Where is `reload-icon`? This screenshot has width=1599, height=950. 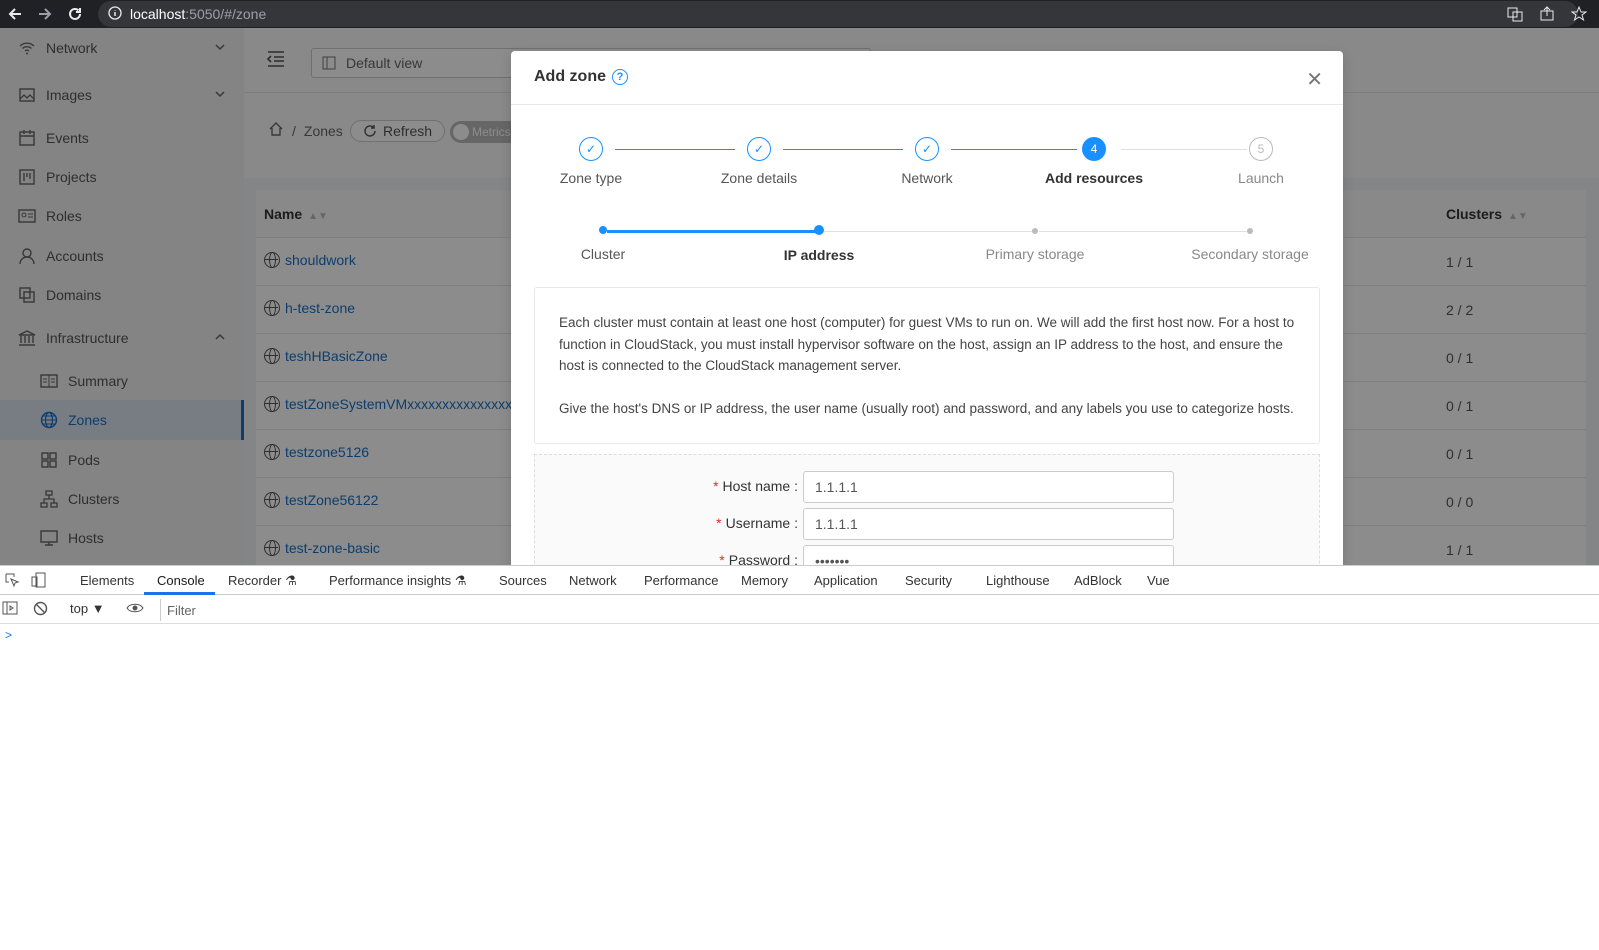 reload-icon is located at coordinates (75, 14).